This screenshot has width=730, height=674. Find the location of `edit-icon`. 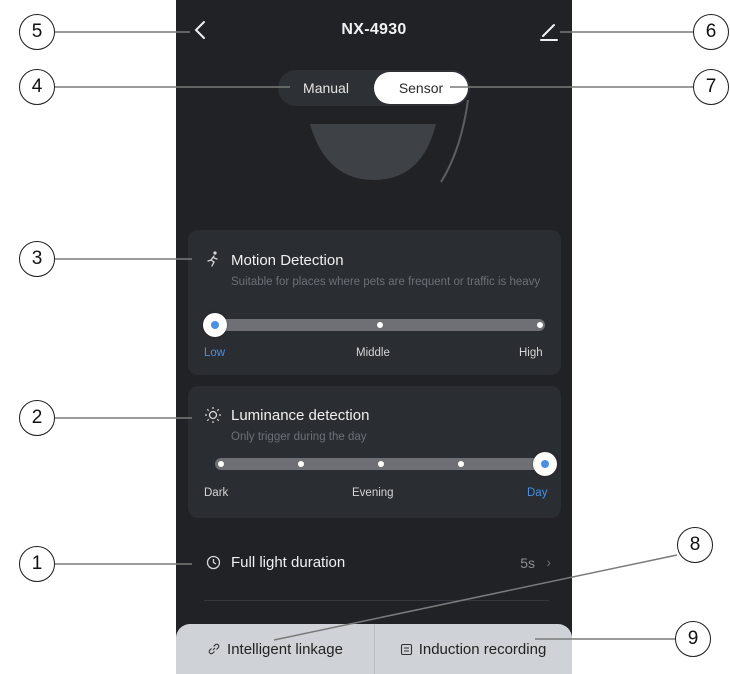

edit-icon is located at coordinates (549, 31).